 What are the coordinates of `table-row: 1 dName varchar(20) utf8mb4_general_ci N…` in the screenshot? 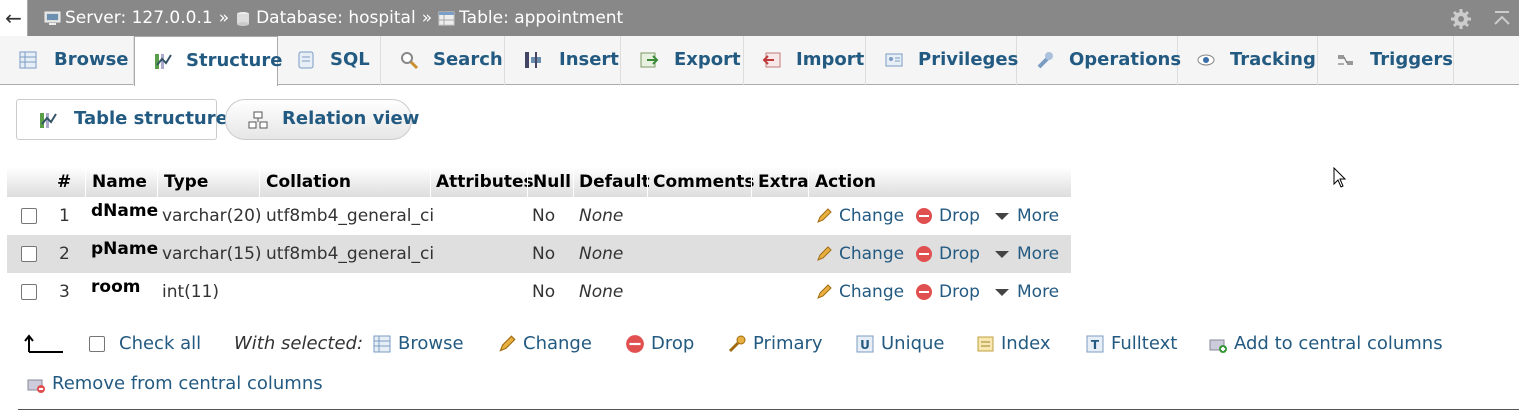 It's located at (539, 216).